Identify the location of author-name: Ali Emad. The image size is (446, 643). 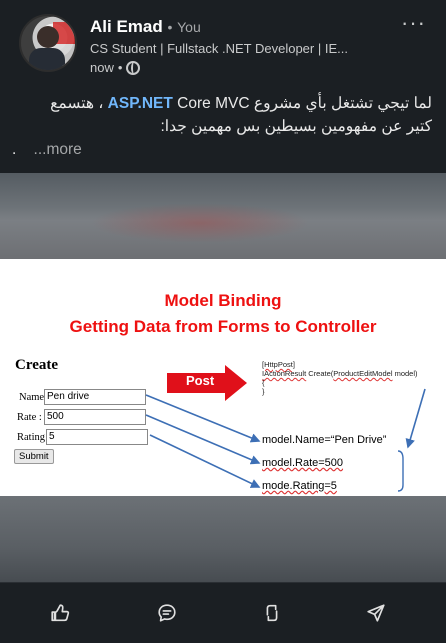
(126, 26).